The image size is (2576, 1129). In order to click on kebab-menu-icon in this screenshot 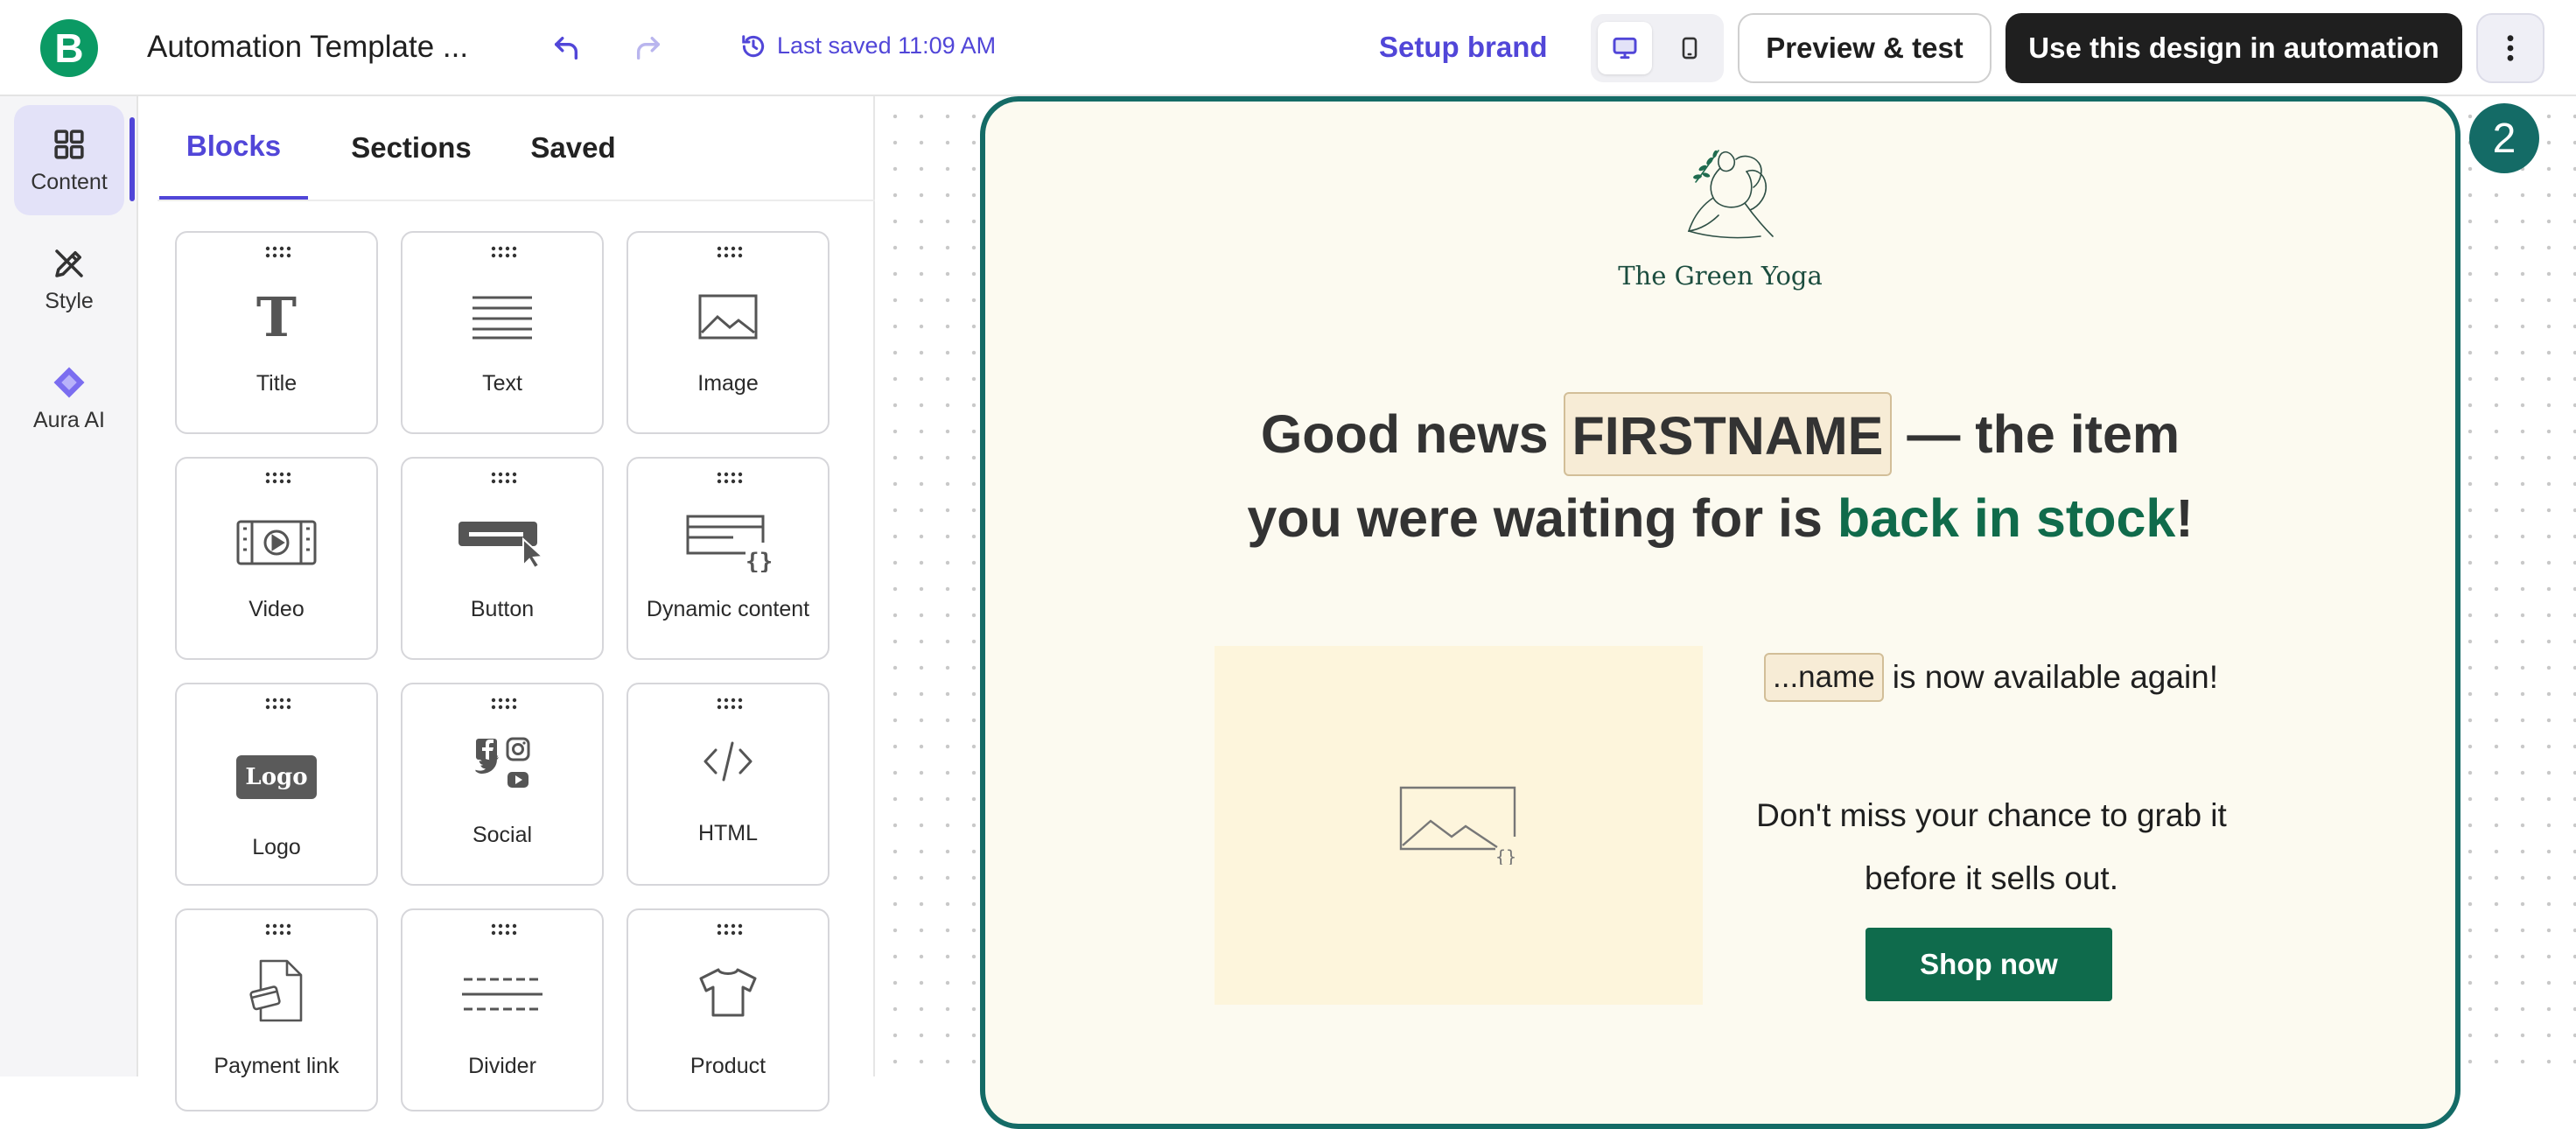, I will do `click(2510, 48)`.